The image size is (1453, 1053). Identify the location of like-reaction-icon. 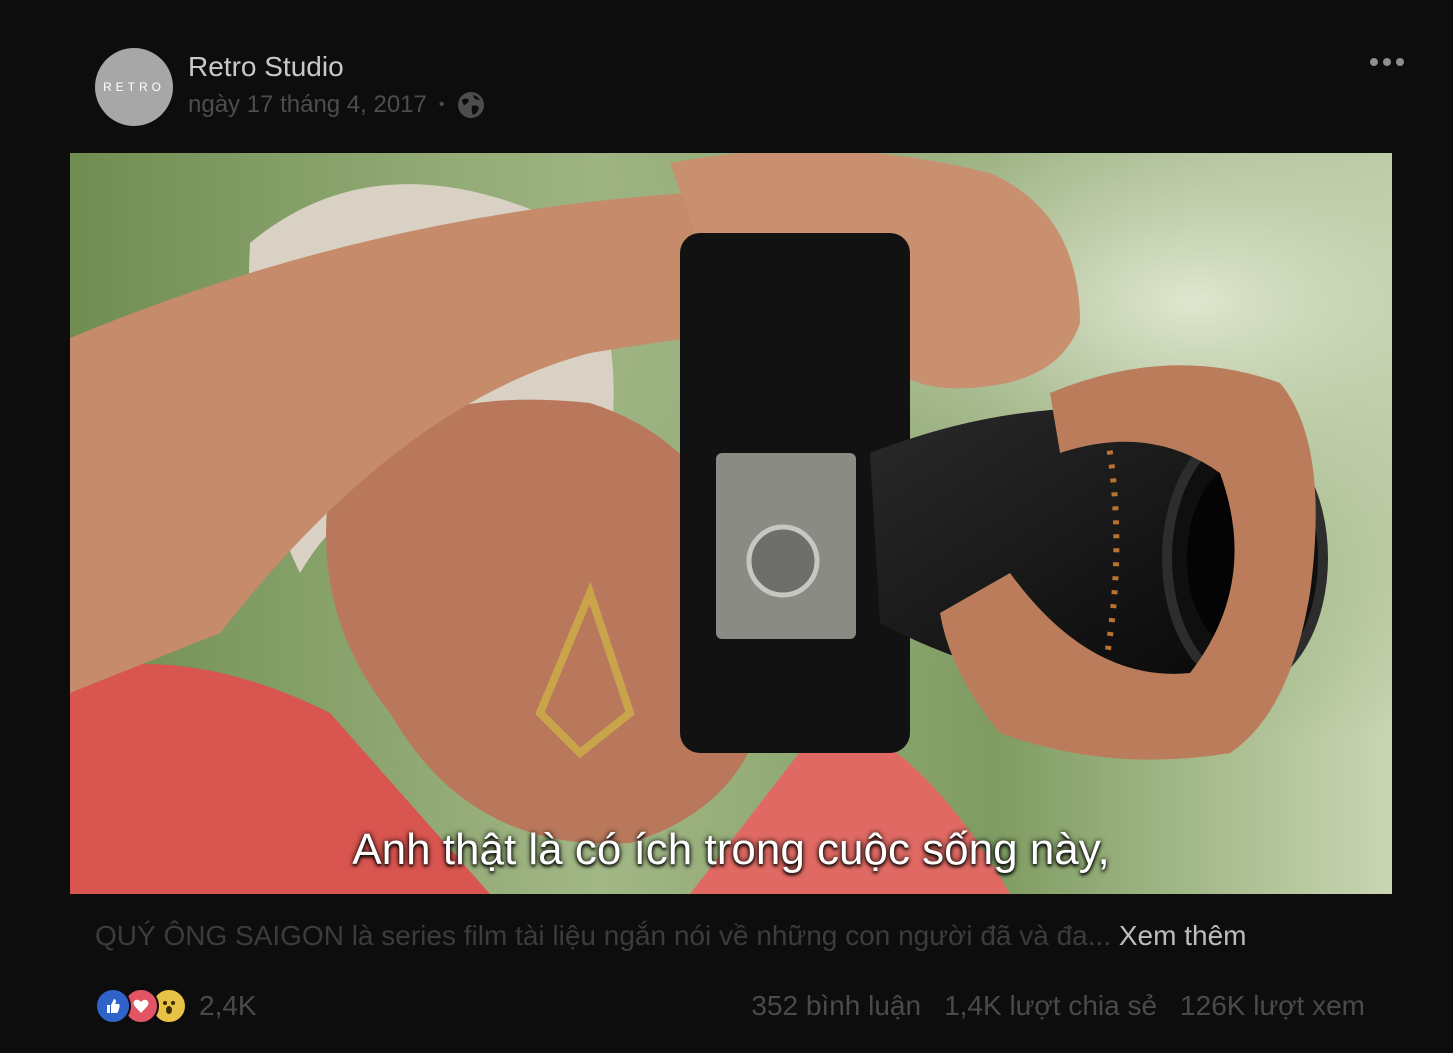
(113, 1006).